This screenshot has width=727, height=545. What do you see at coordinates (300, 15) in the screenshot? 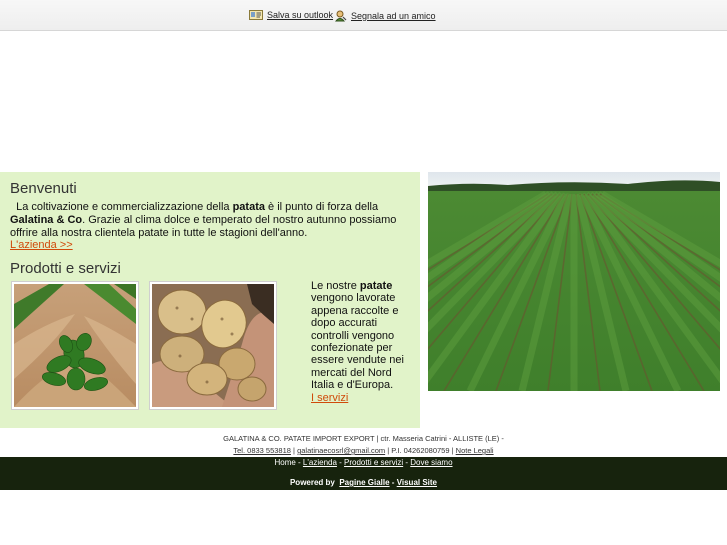
I see `save-outlook-label: Salva su outlook` at bounding box center [300, 15].